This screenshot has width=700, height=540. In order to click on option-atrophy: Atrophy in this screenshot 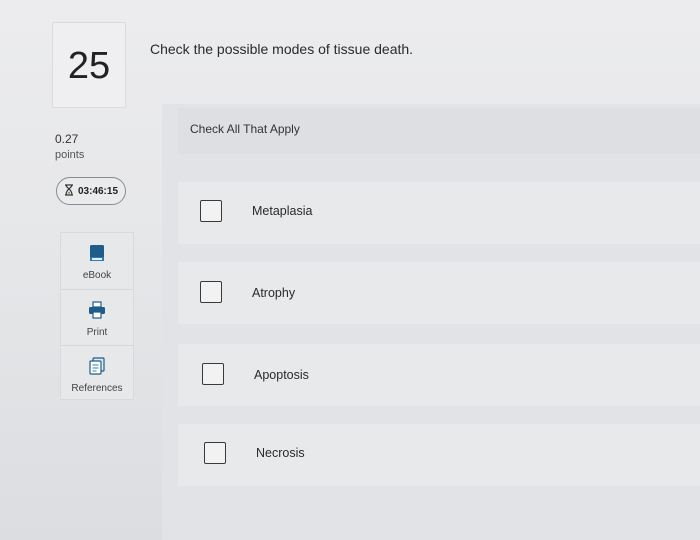, I will do `click(439, 293)`.